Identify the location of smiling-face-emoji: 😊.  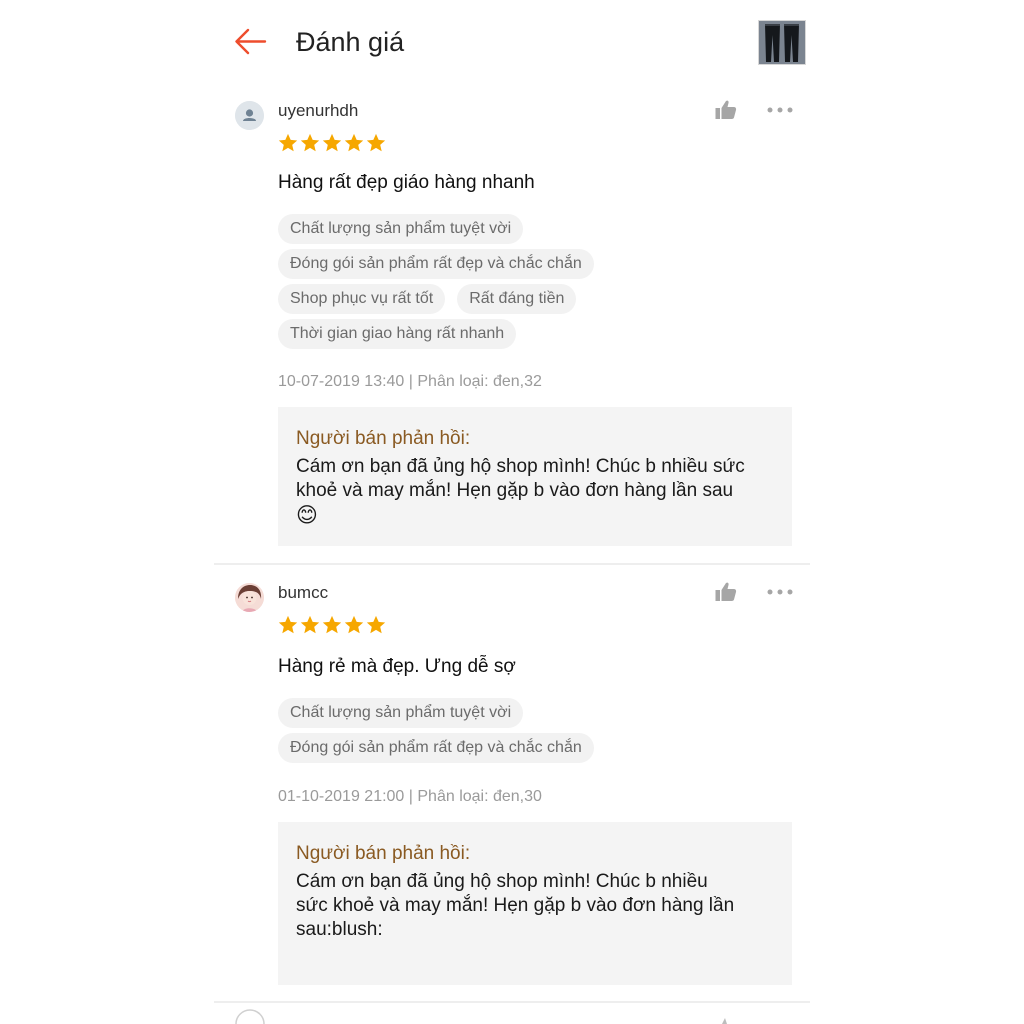
(307, 515).